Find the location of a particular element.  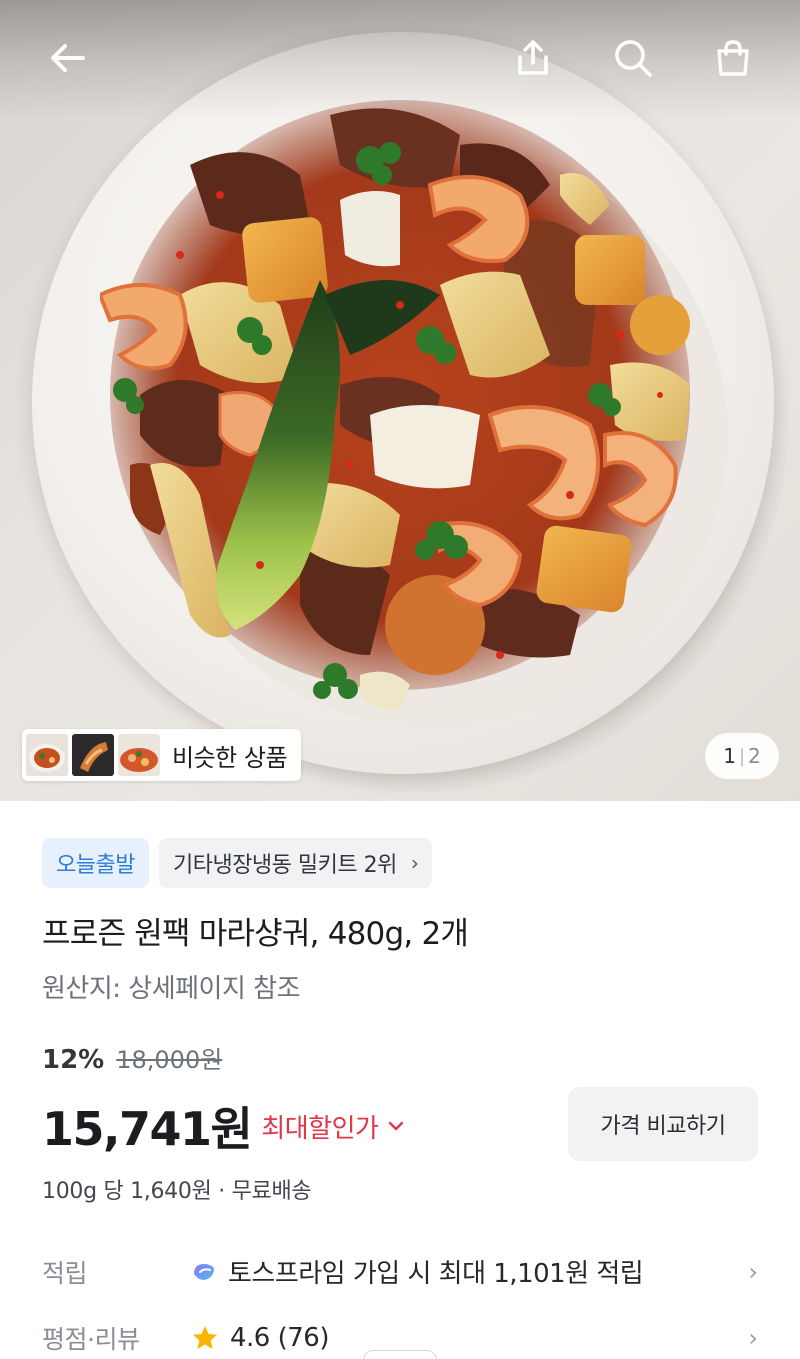

header-gradient is located at coordinates (400, 60).